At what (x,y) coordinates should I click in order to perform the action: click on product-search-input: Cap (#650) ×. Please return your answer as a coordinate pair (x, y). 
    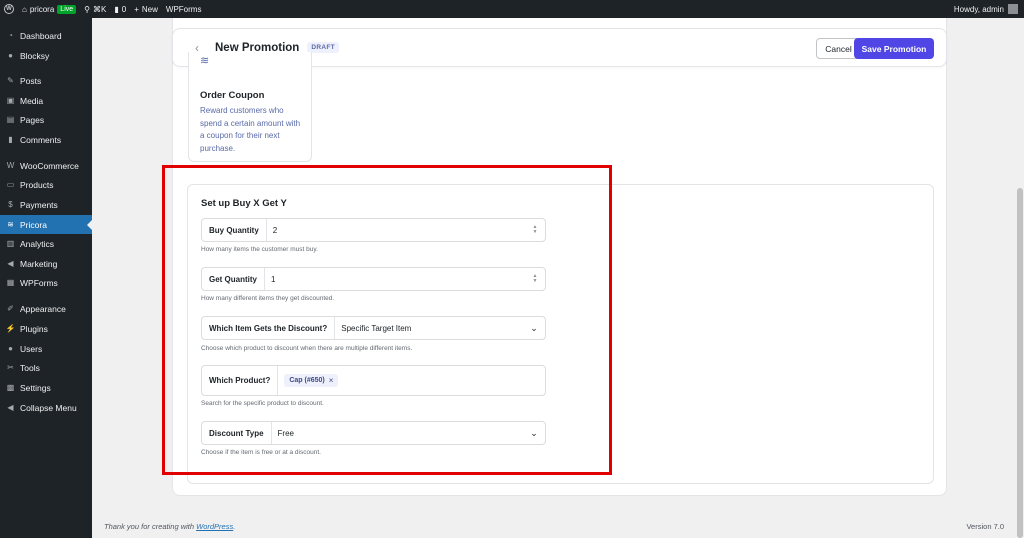
    Looking at the image, I should click on (411, 380).